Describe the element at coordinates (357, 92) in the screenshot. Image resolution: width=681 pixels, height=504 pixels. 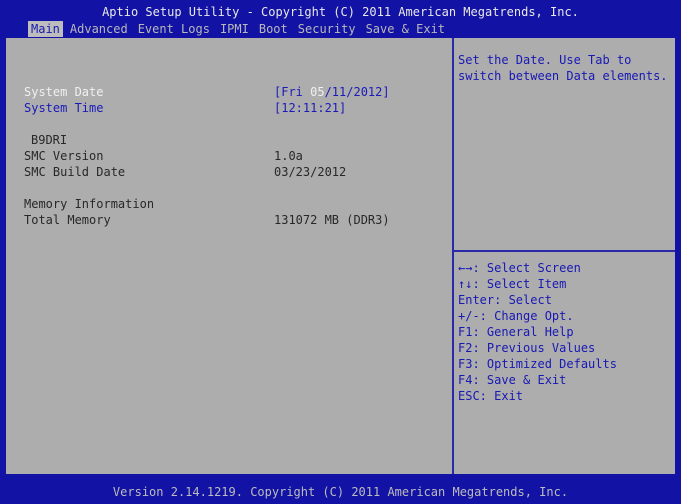
I see `system-date-suffix: /11/2012]` at that location.